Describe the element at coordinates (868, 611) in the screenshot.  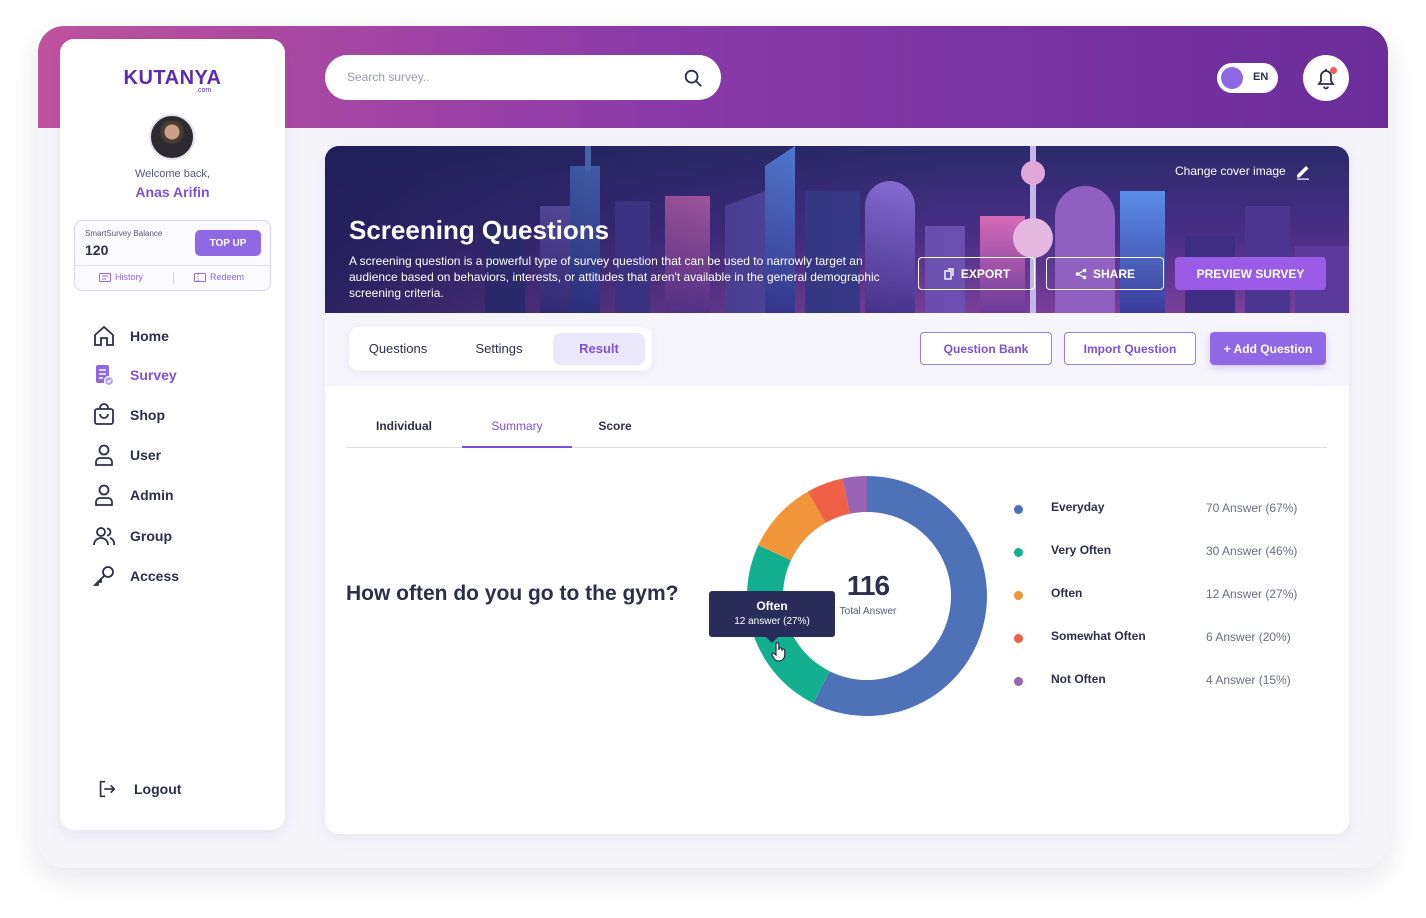
I see `total-answer-label: Total Answer` at that location.